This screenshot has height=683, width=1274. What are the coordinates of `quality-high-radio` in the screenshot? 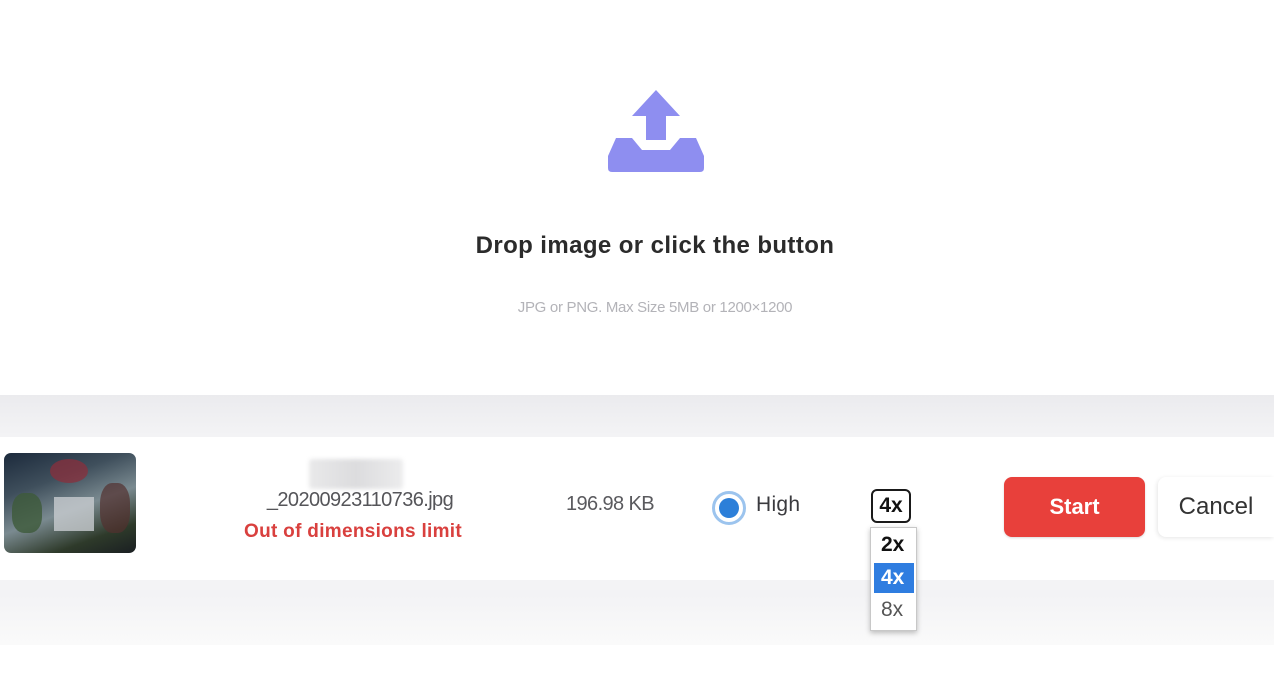 It's located at (729, 508).